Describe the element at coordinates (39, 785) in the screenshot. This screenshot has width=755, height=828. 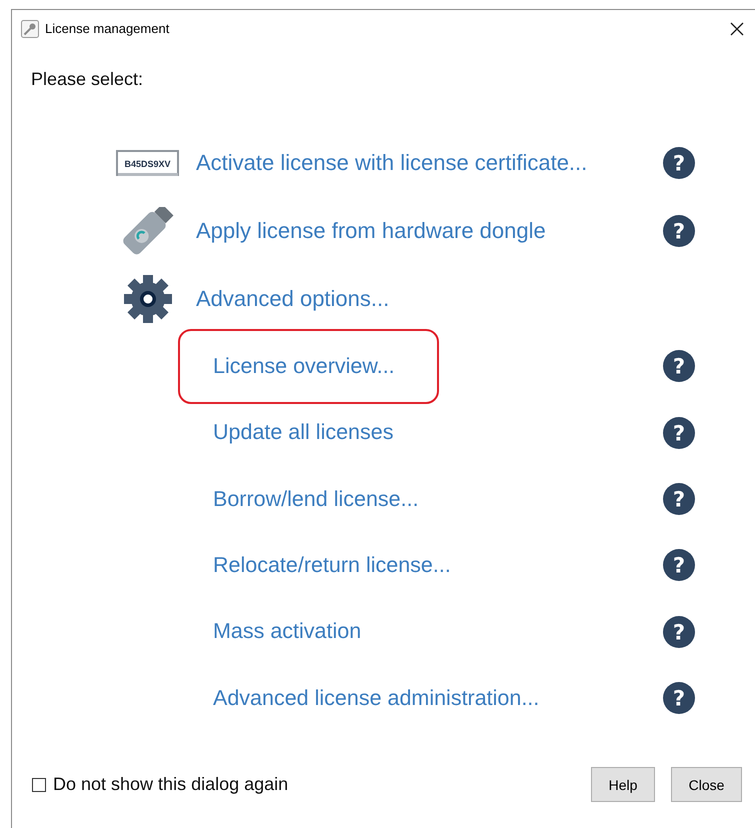
I see `checkbox` at that location.